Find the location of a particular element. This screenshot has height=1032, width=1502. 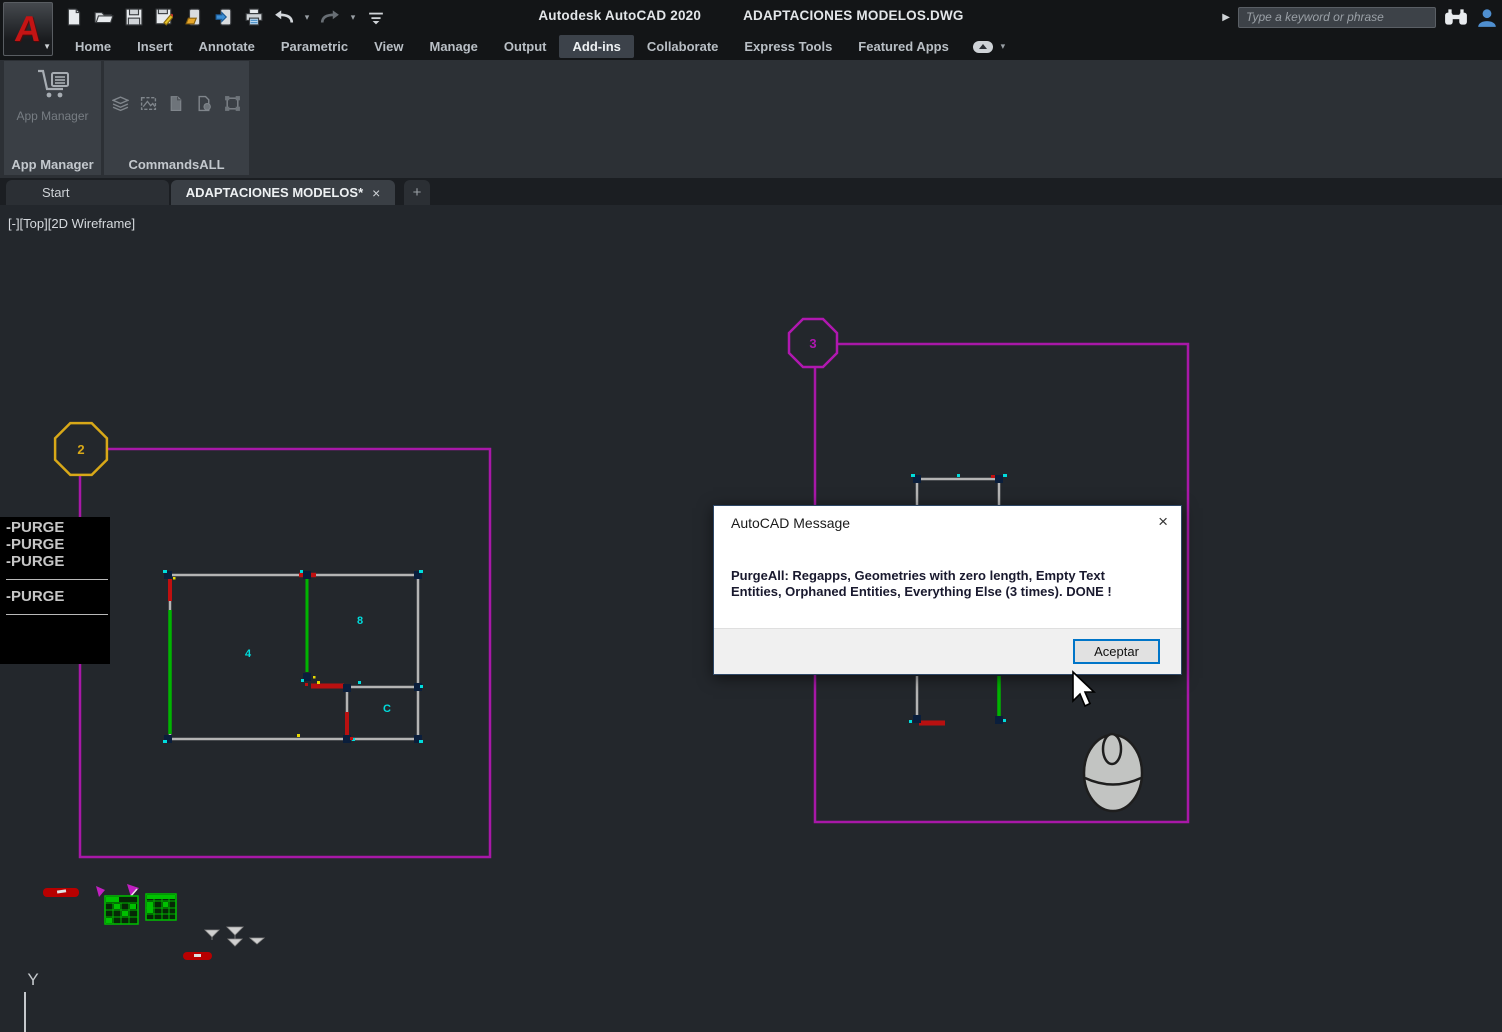

infocenter: ▶ is located at coordinates (1360, 17).